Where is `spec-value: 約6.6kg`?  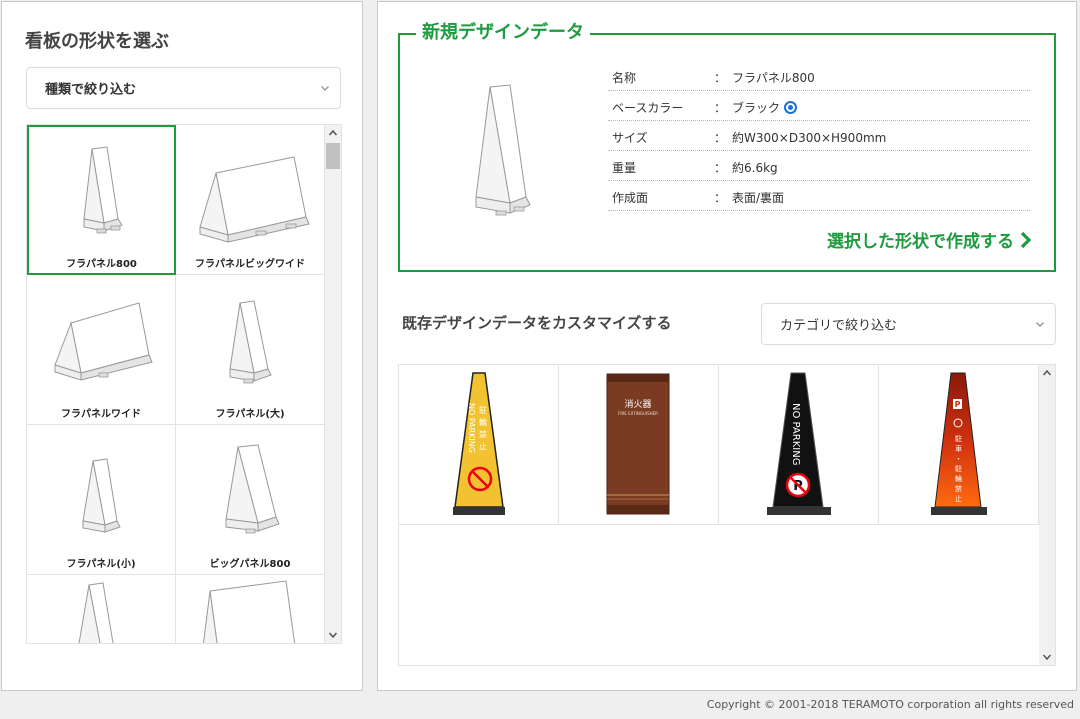
spec-value: 約6.6kg is located at coordinates (755, 168).